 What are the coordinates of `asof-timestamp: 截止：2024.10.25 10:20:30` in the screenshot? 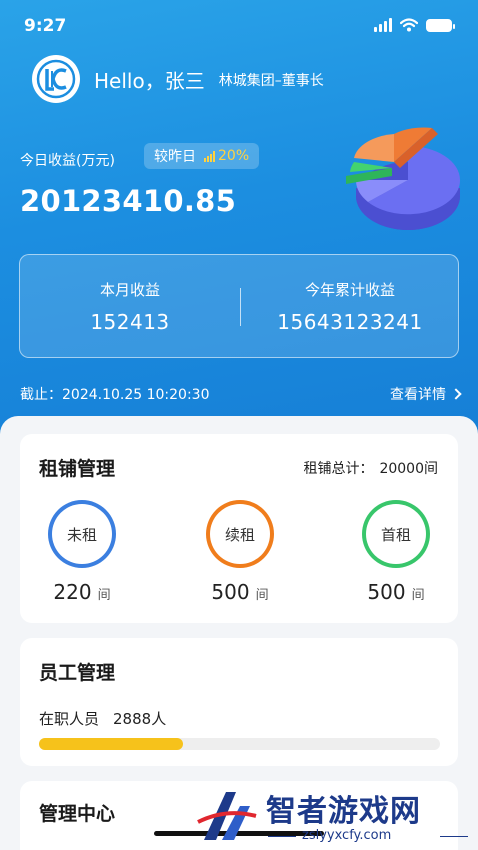 It's located at (115, 395).